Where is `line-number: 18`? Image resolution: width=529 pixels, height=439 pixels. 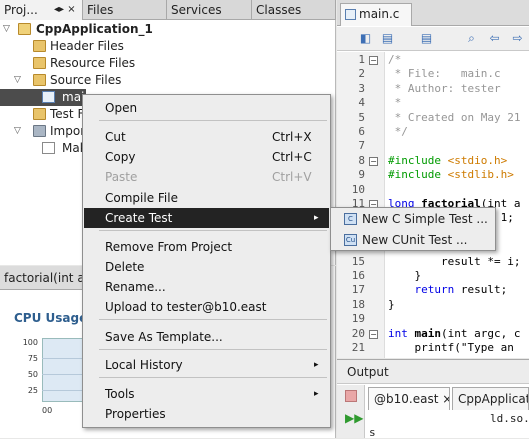
line-number: 18 is located at coordinates (358, 304).